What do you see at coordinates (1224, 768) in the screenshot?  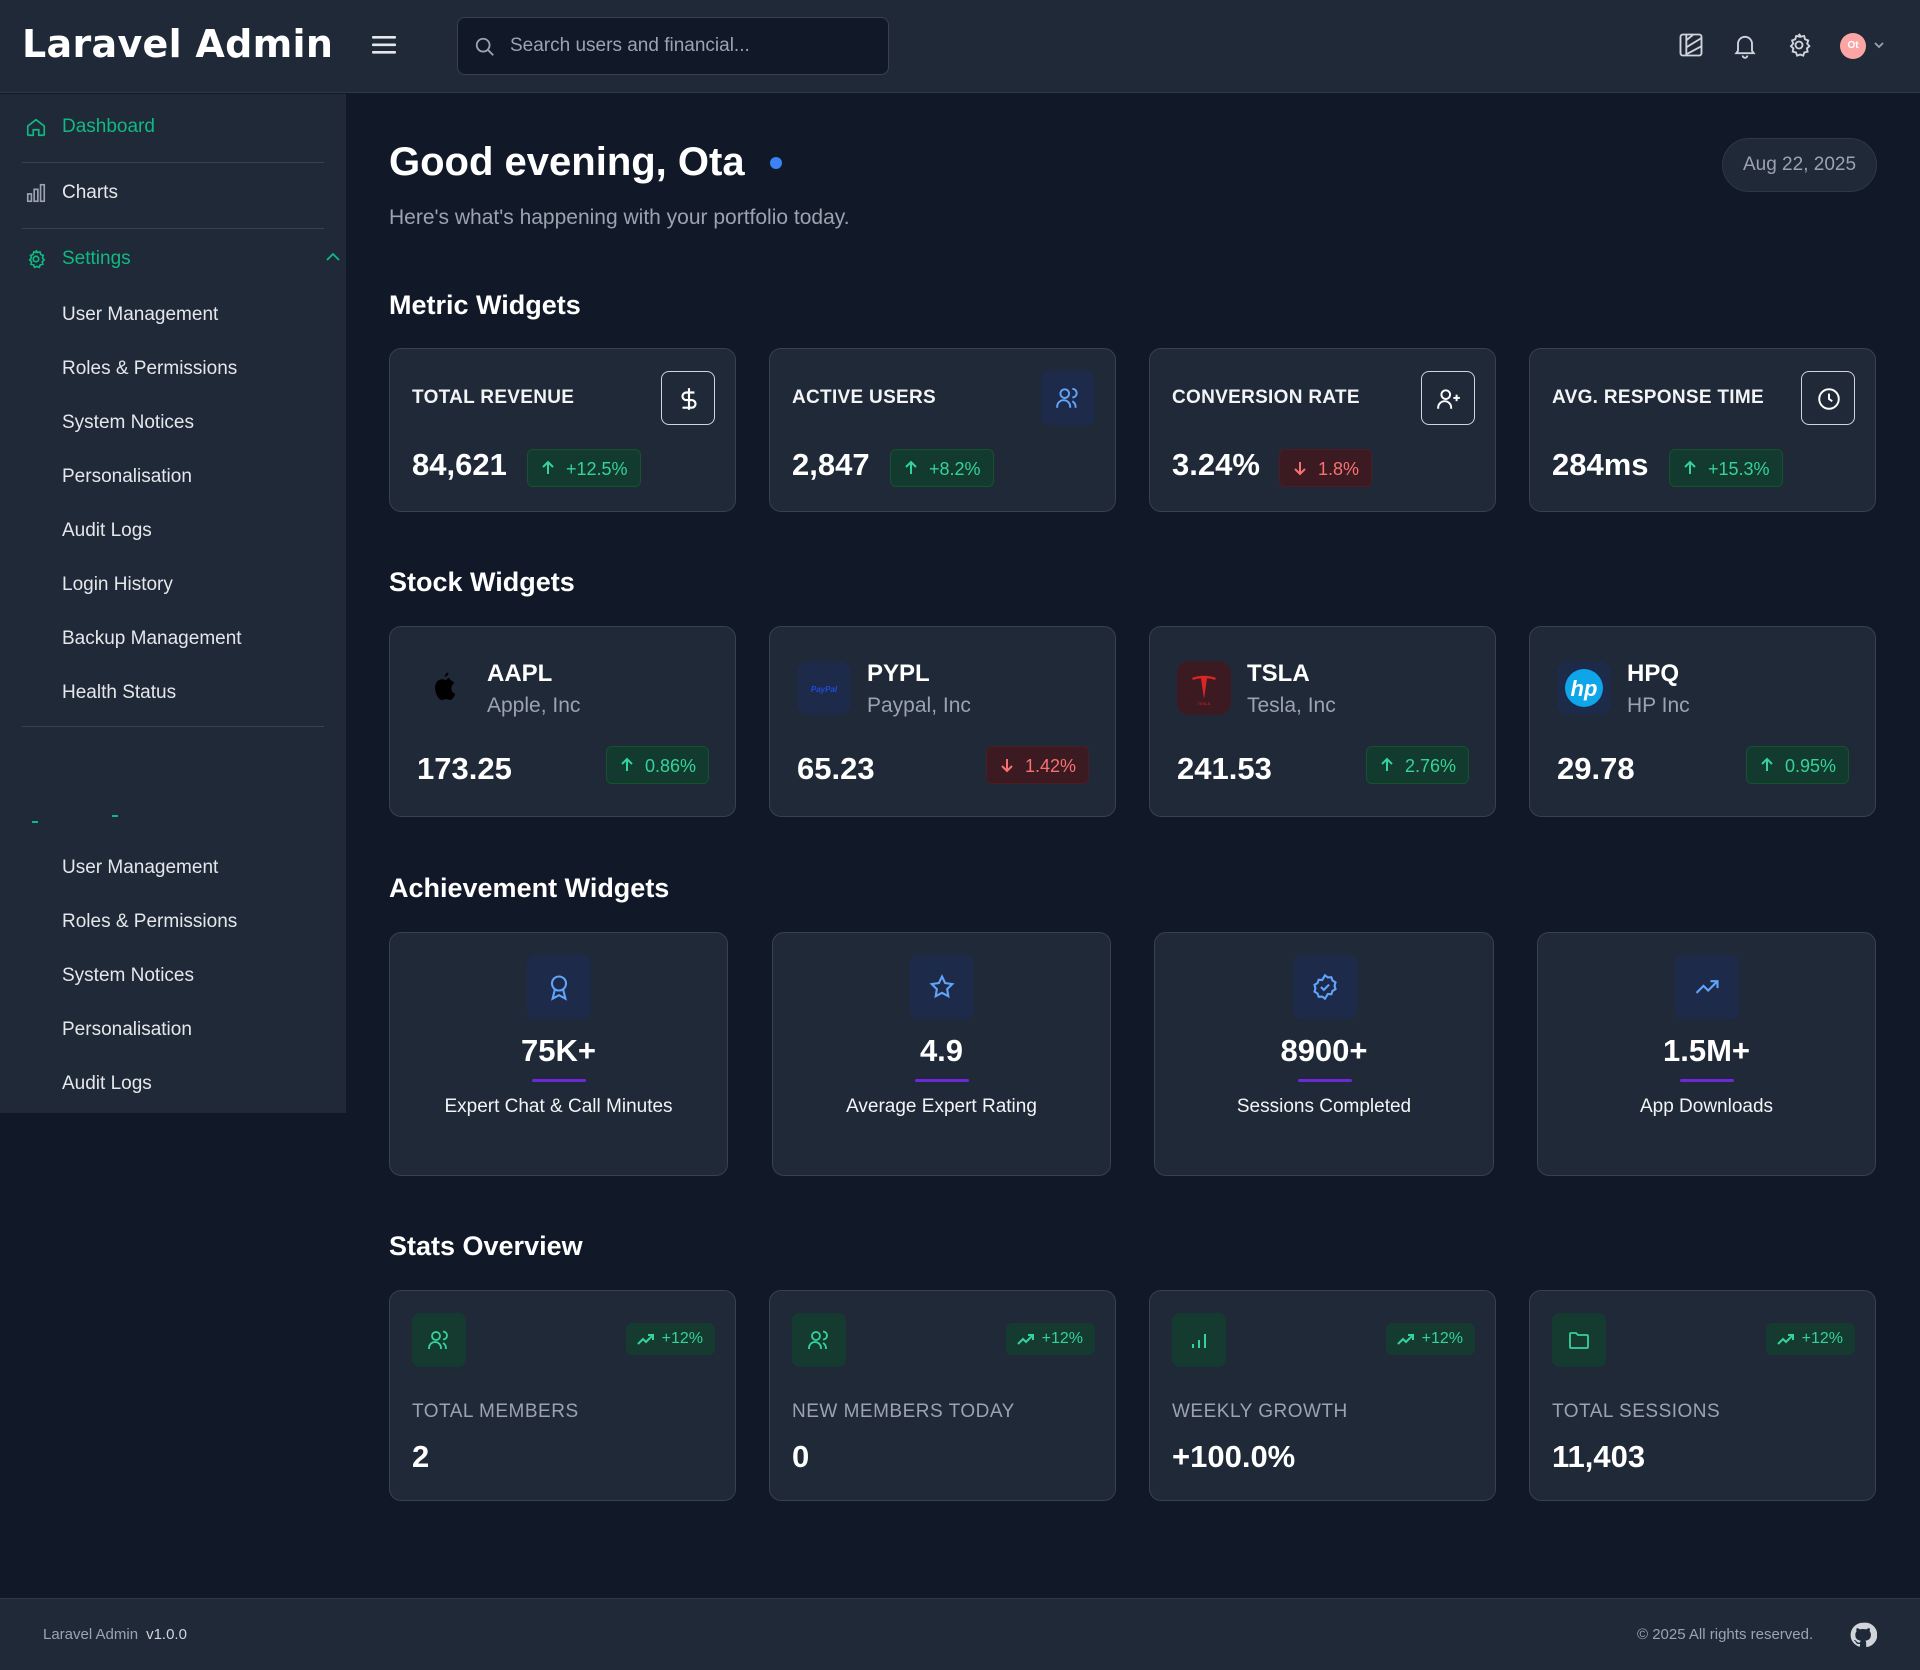 I see `stock-price: 241.53` at bounding box center [1224, 768].